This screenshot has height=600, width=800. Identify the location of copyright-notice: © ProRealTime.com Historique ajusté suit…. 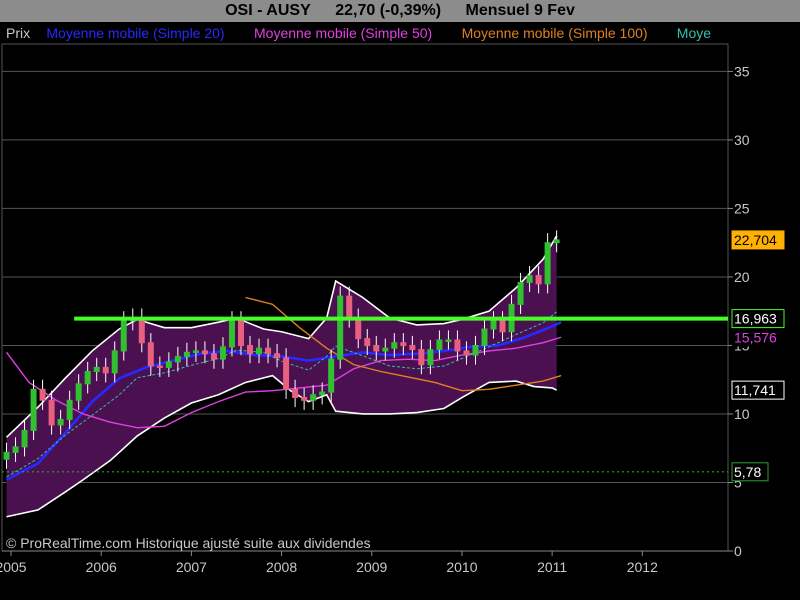
(188, 543).